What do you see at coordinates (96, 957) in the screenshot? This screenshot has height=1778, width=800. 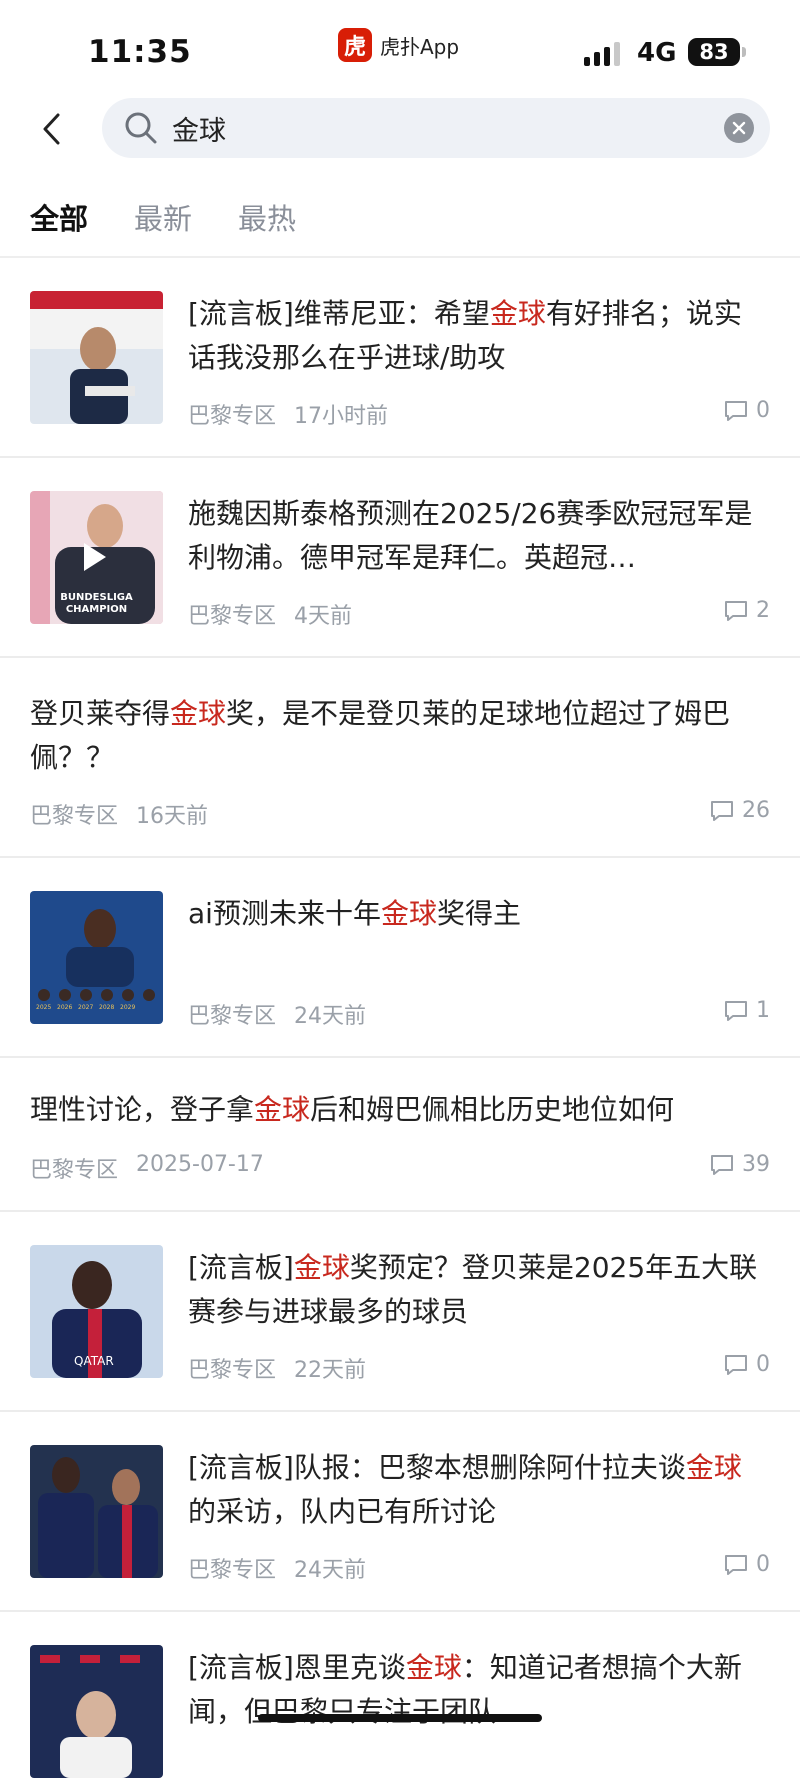 I see `thumbnail-image: 2025 2026 2027 2028 2029` at bounding box center [96, 957].